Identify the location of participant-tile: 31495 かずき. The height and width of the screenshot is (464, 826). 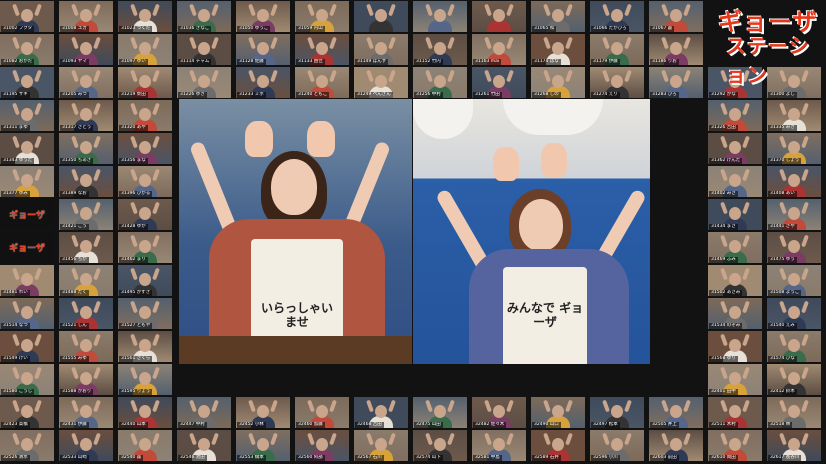
(145, 280).